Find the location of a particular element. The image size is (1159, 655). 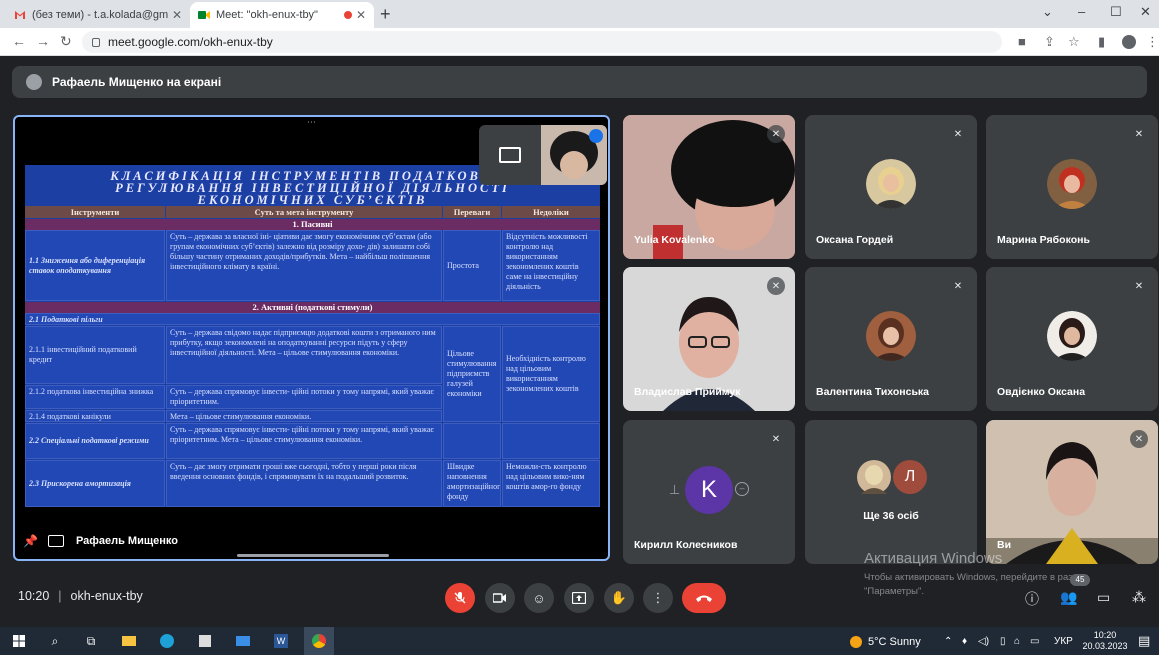

speaking-indicator-icon is located at coordinates (596, 136).